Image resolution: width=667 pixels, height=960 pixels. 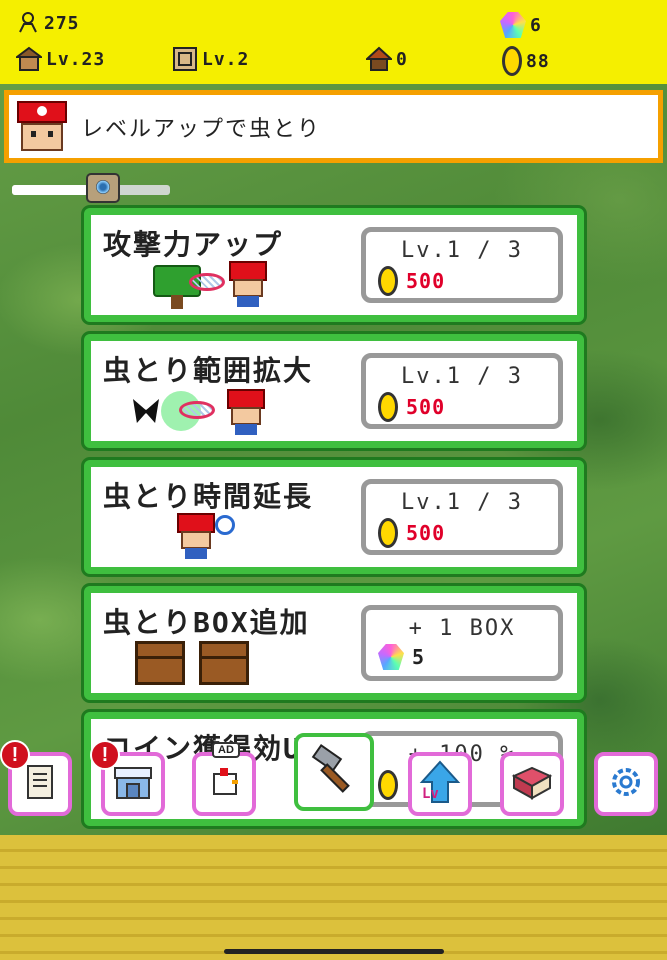 What do you see at coordinates (526, 61) in the screenshot?
I see `coin-count: 88` at bounding box center [526, 61].